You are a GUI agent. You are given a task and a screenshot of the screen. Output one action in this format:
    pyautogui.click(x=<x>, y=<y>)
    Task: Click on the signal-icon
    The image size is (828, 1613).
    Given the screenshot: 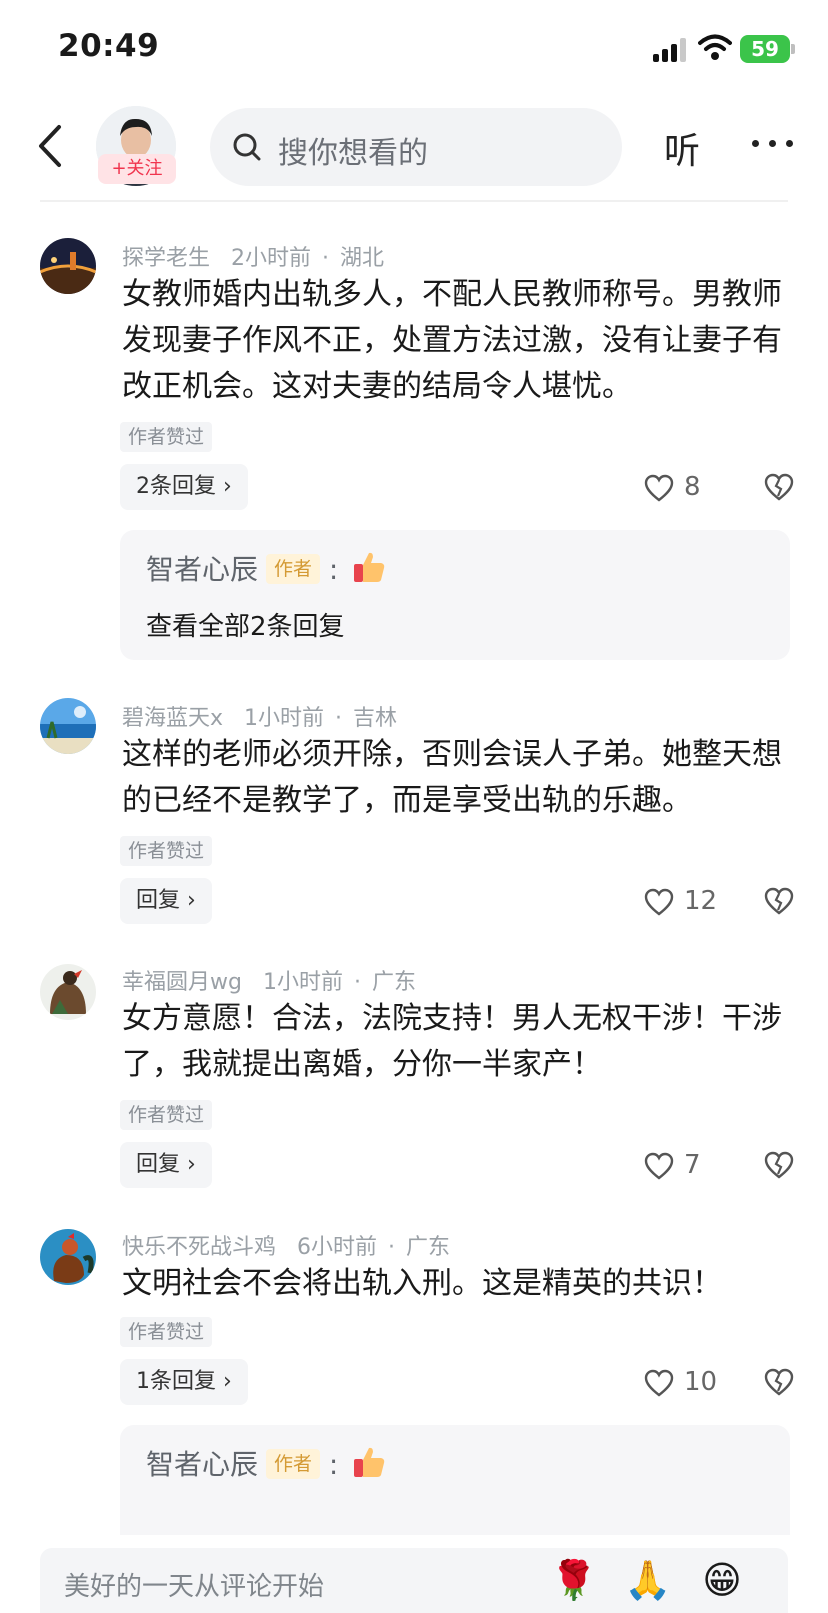 What is the action you would take?
    pyautogui.click(x=672, y=49)
    